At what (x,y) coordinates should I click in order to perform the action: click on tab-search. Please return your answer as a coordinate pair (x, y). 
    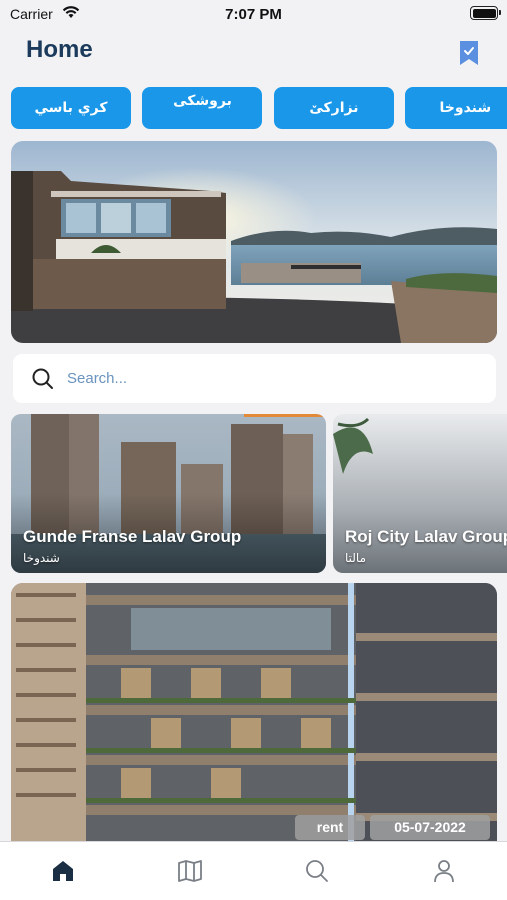
    Looking at the image, I should click on (317, 871).